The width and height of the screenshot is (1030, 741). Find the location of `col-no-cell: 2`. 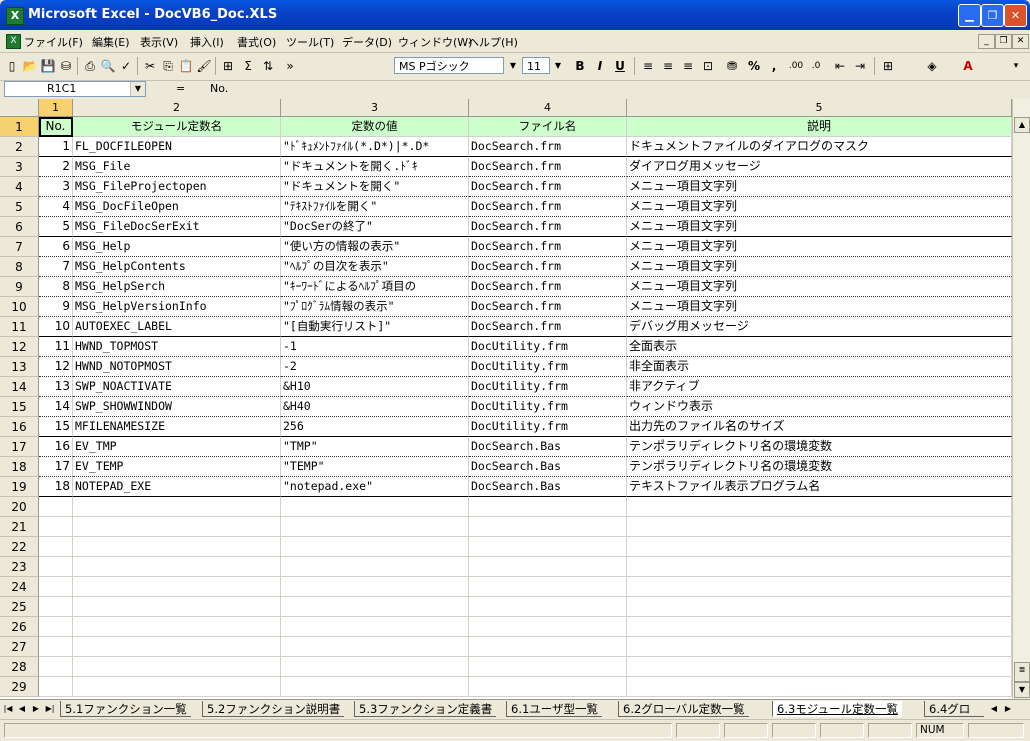

col-no-cell: 2 is located at coordinates (56, 167).